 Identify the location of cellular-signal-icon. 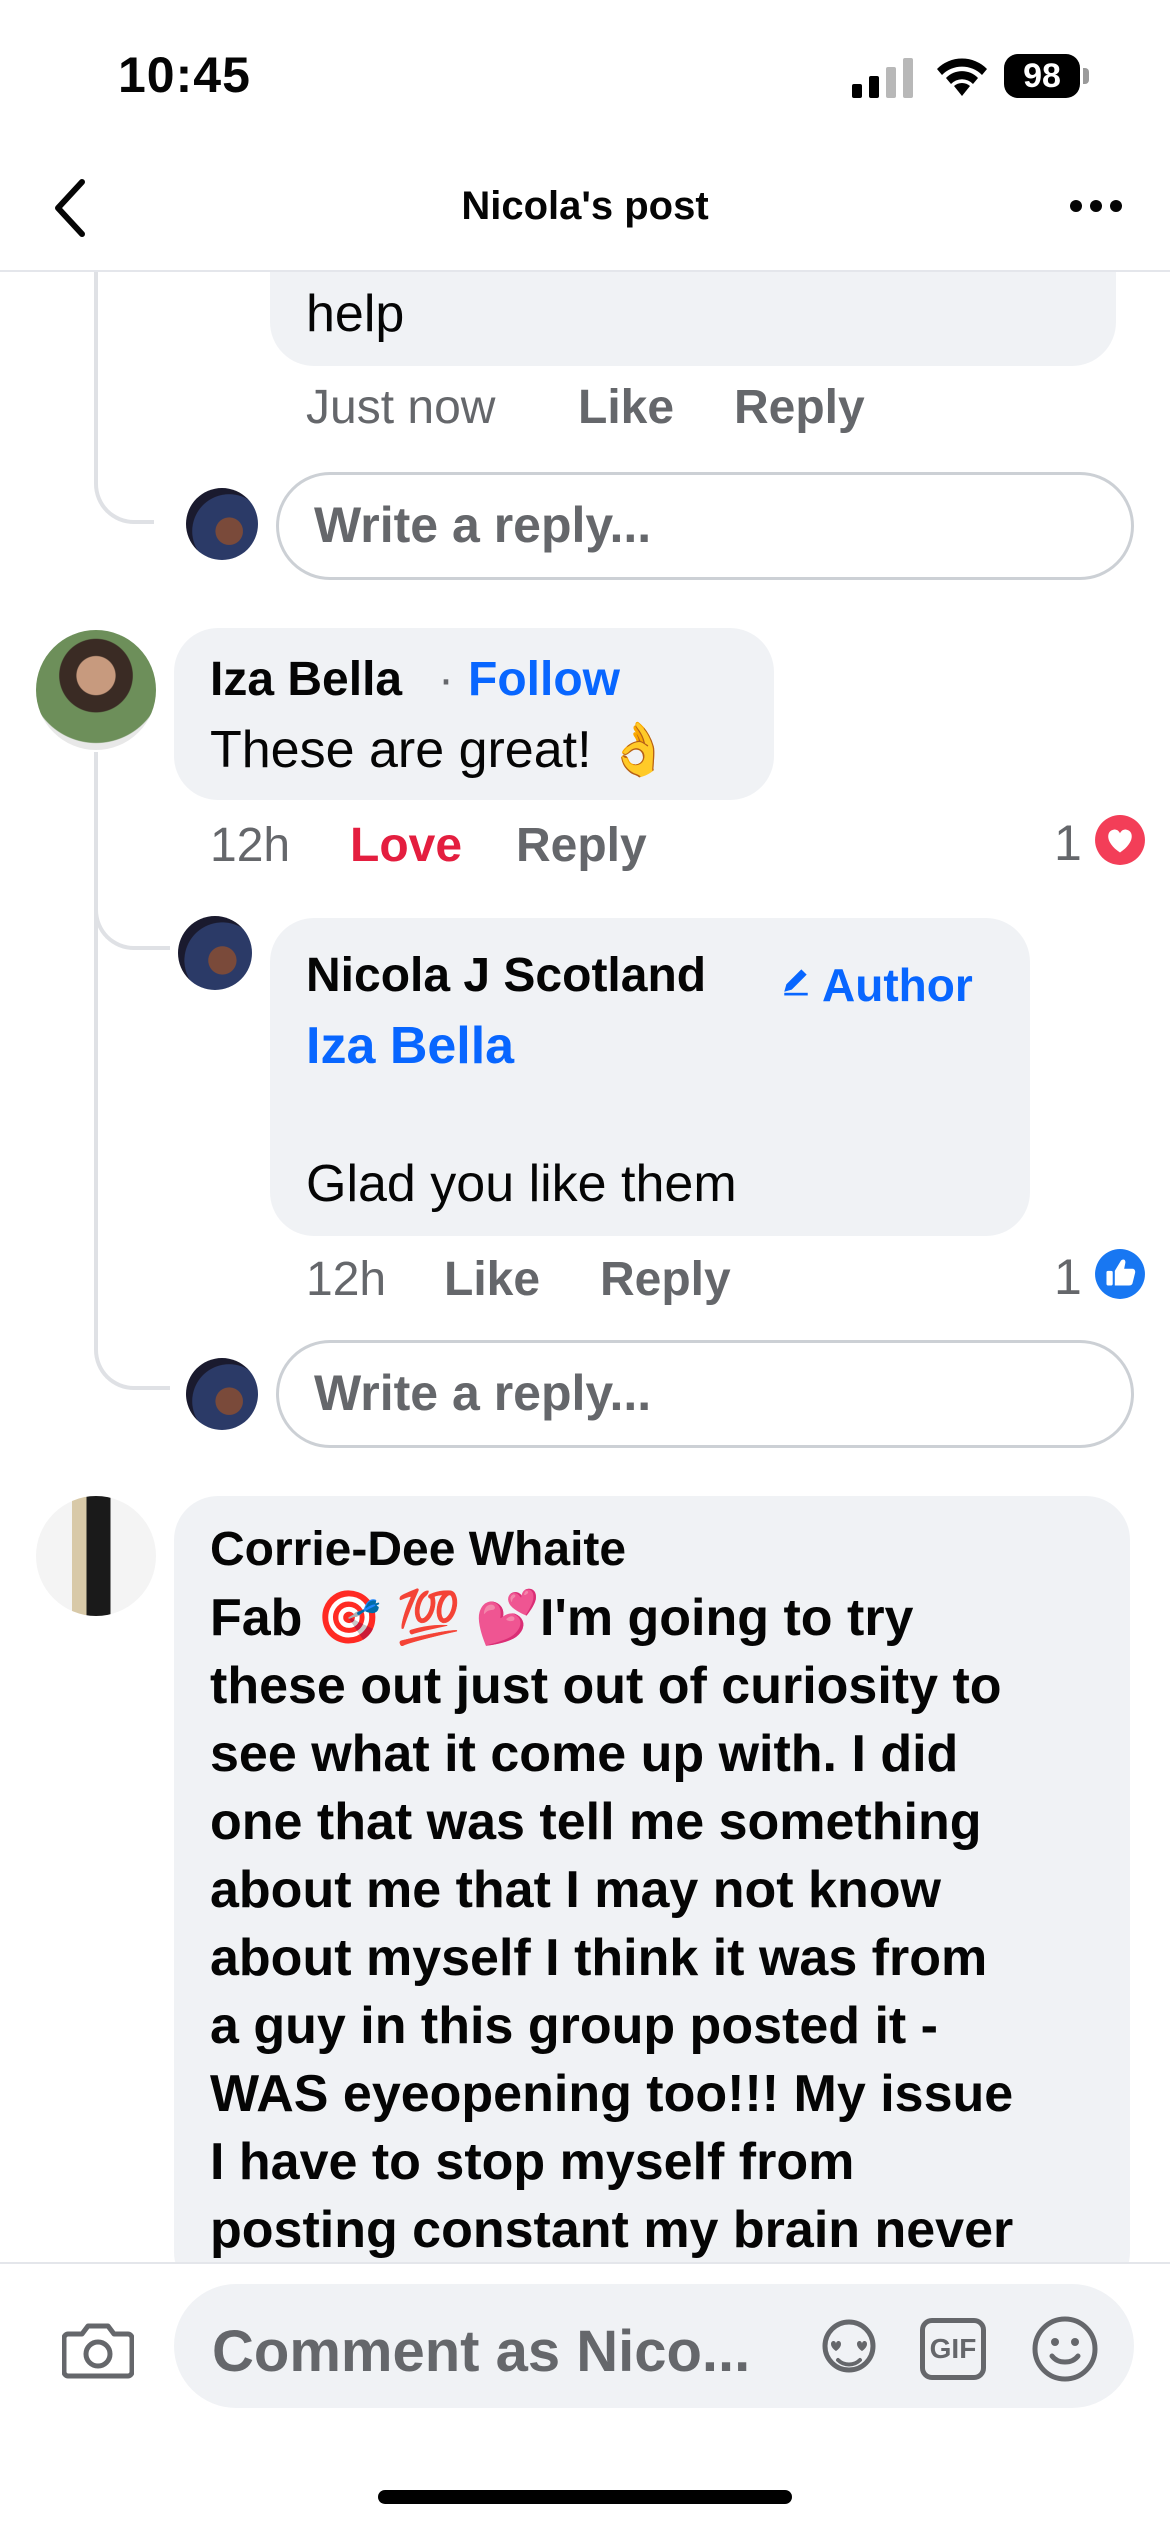
(882, 78).